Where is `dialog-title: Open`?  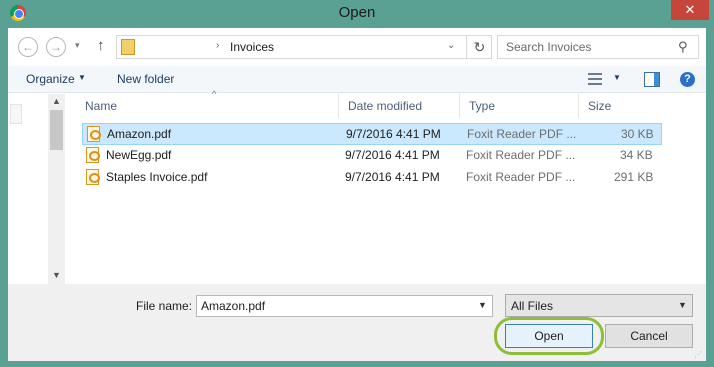
dialog-title: Open is located at coordinates (357, 12).